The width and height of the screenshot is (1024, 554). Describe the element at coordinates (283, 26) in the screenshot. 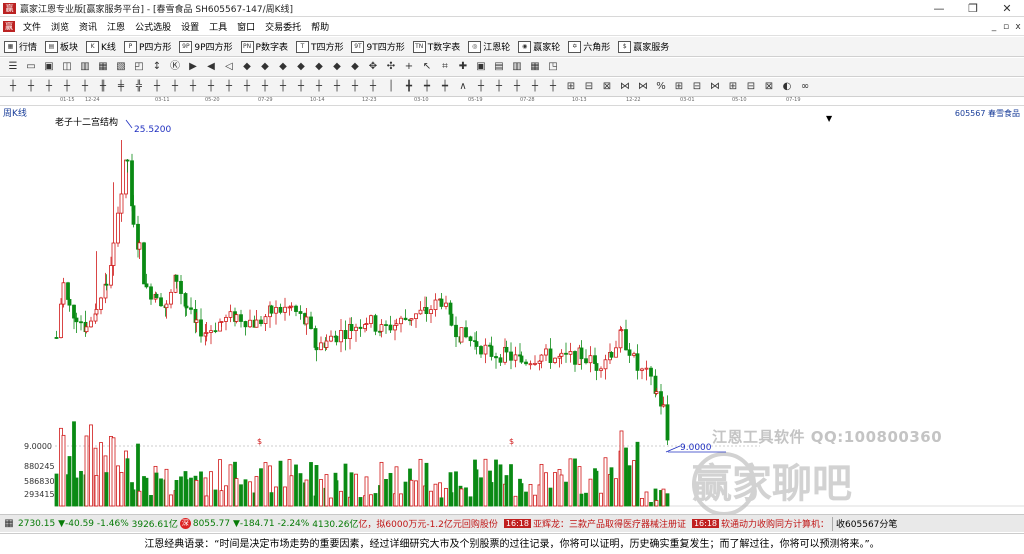

I see `menu-trade: 交易委托` at that location.